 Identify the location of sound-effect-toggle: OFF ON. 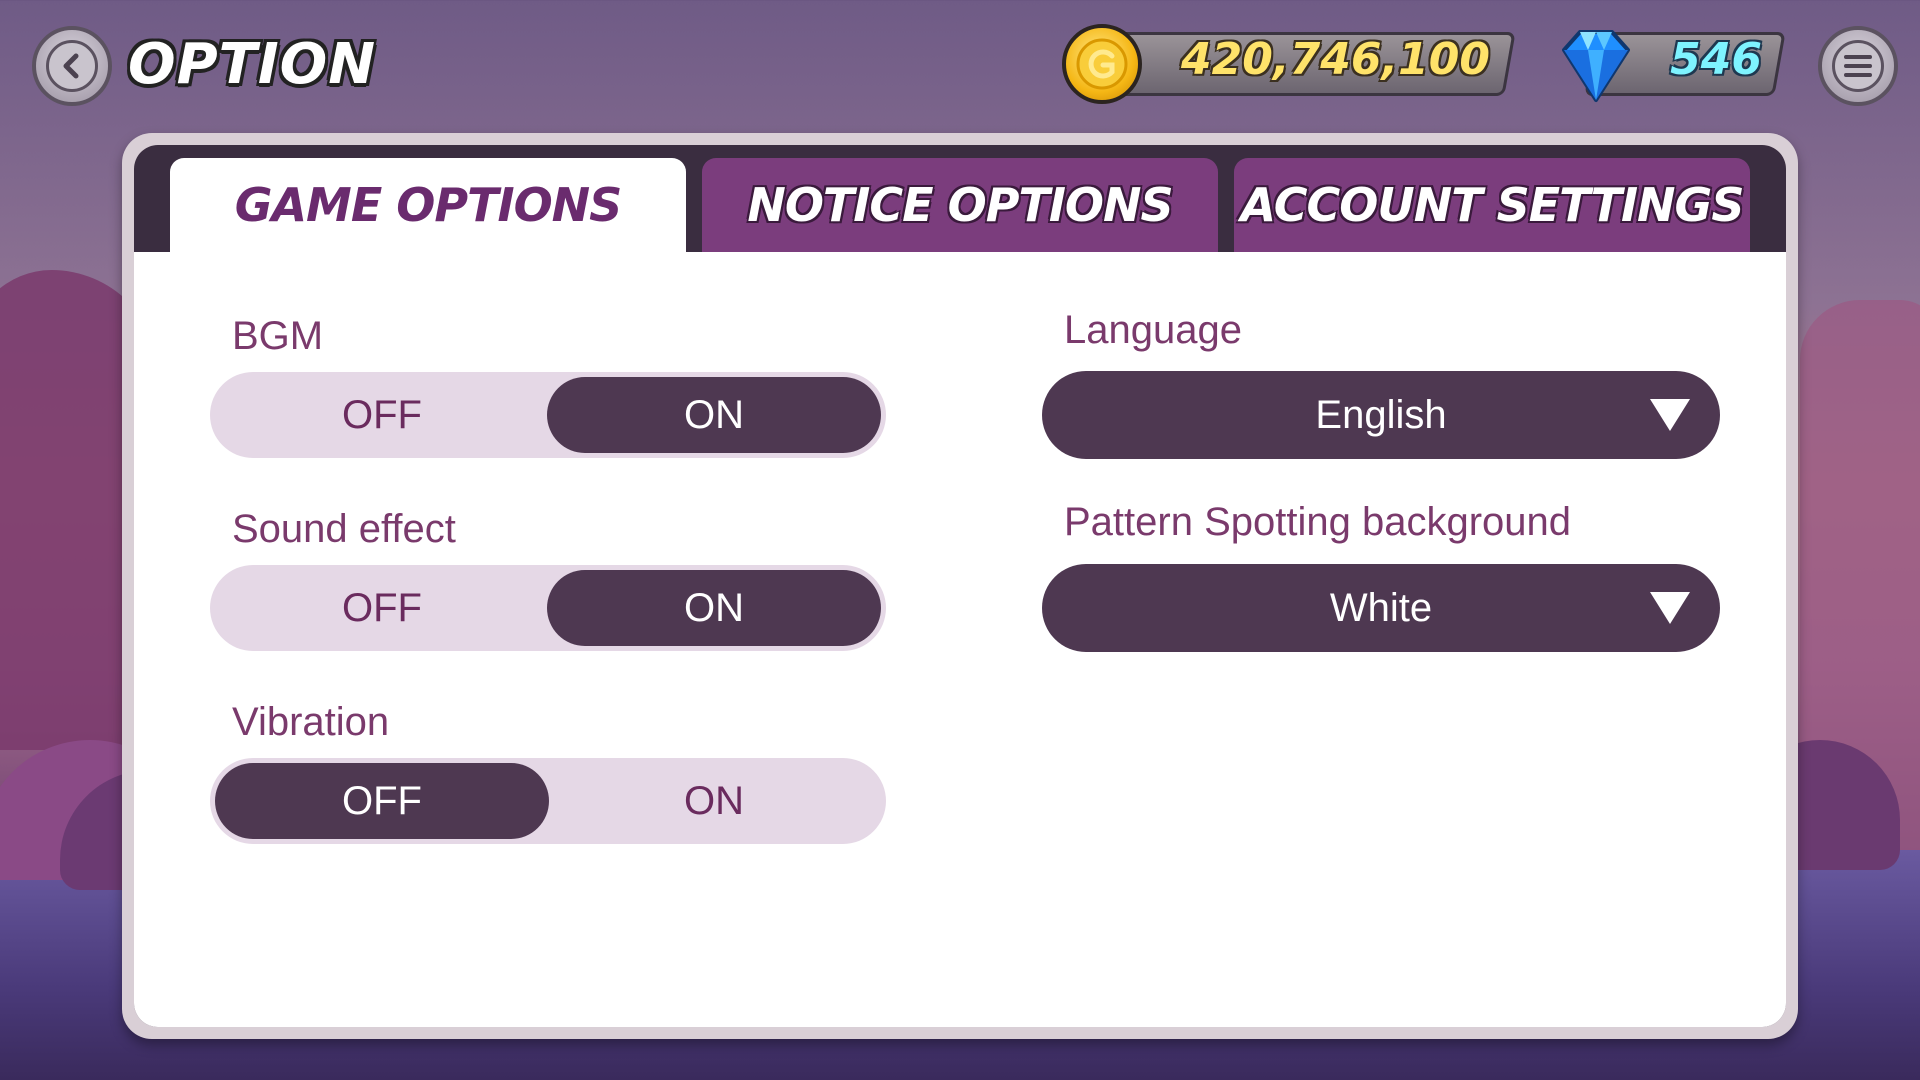
(548, 608).